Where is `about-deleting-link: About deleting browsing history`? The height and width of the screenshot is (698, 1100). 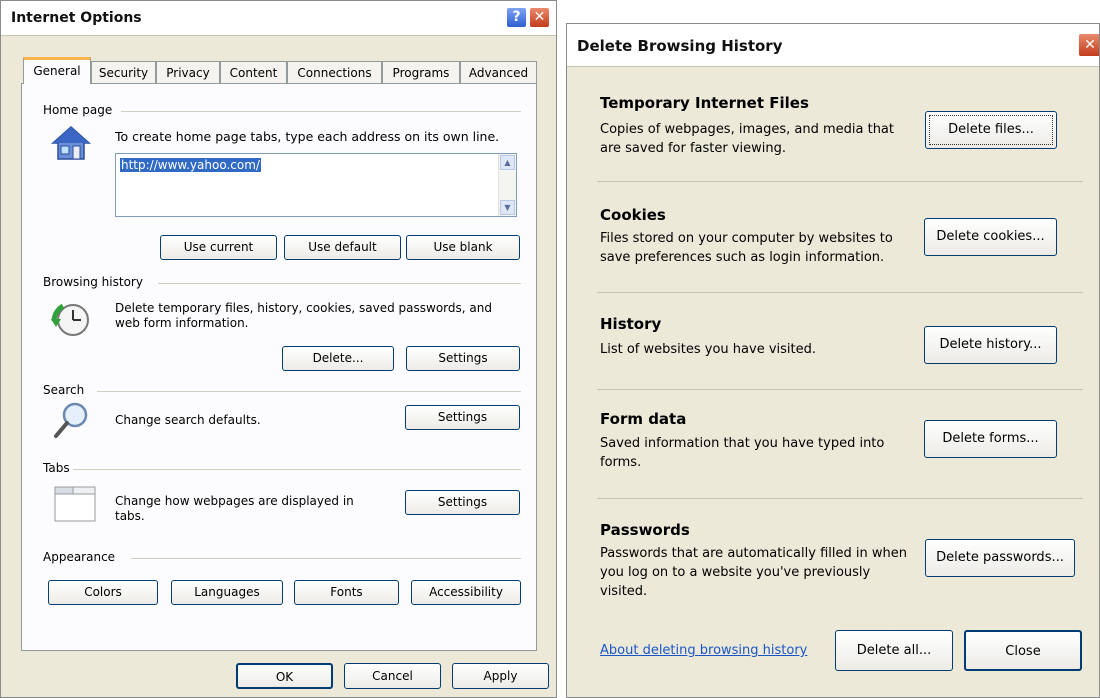 about-deleting-link: About deleting browsing history is located at coordinates (703, 650).